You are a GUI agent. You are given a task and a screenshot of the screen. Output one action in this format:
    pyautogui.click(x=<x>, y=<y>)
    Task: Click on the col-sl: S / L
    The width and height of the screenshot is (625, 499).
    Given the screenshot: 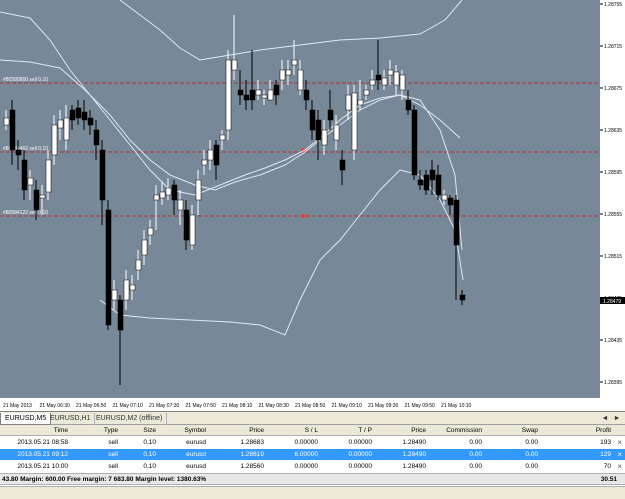 What is the action you would take?
    pyautogui.click(x=292, y=430)
    